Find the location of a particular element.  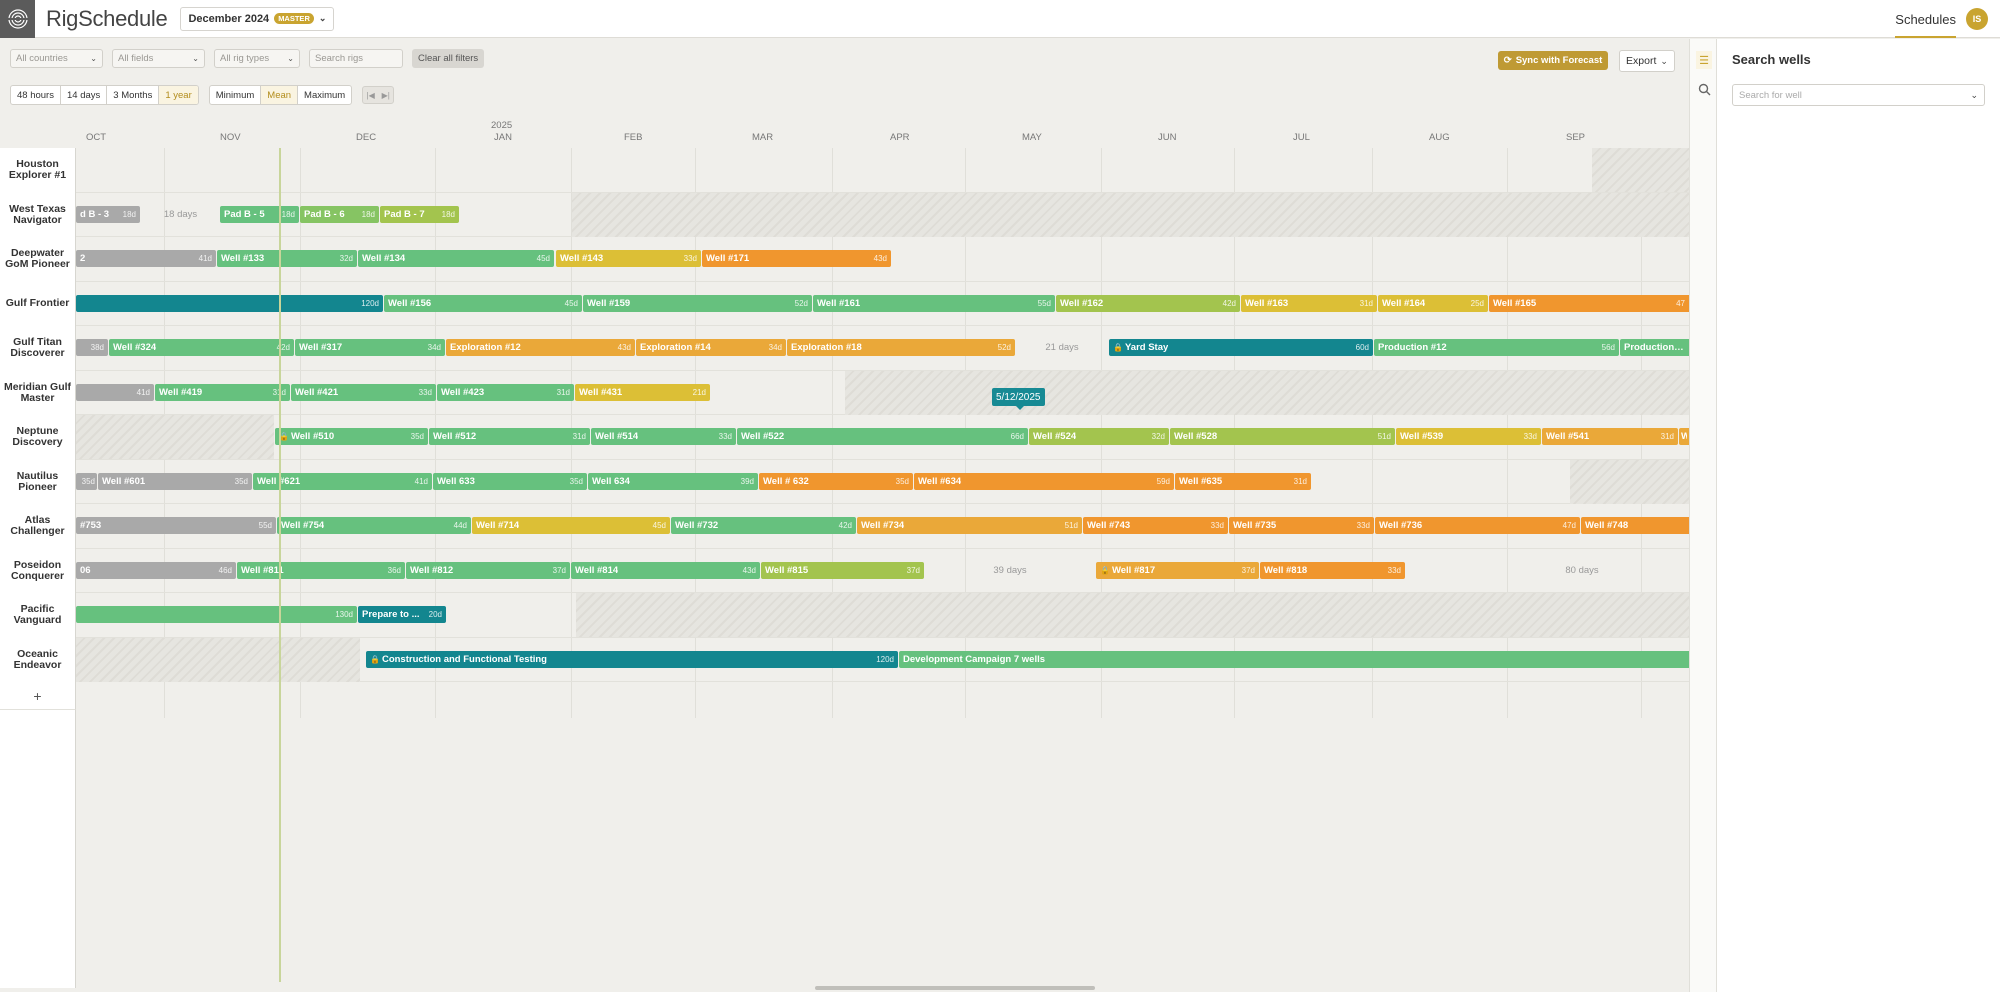

activity-bar: 🔒 Well #817 37d is located at coordinates (1177, 570).